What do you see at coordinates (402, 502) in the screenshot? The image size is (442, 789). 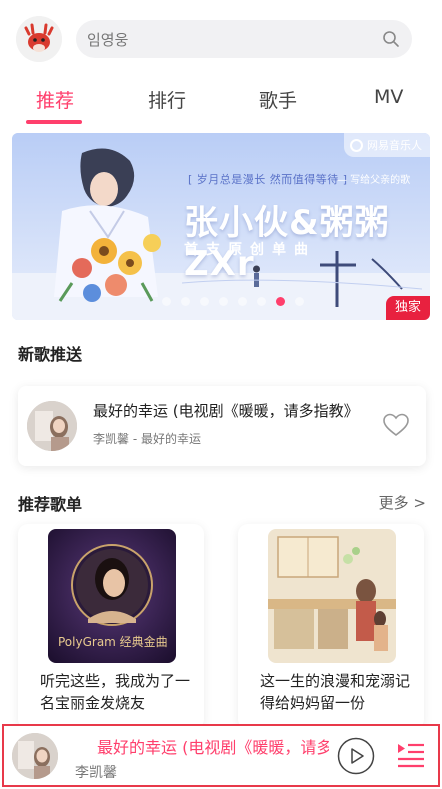 I see `more-link: 更多 >` at bounding box center [402, 502].